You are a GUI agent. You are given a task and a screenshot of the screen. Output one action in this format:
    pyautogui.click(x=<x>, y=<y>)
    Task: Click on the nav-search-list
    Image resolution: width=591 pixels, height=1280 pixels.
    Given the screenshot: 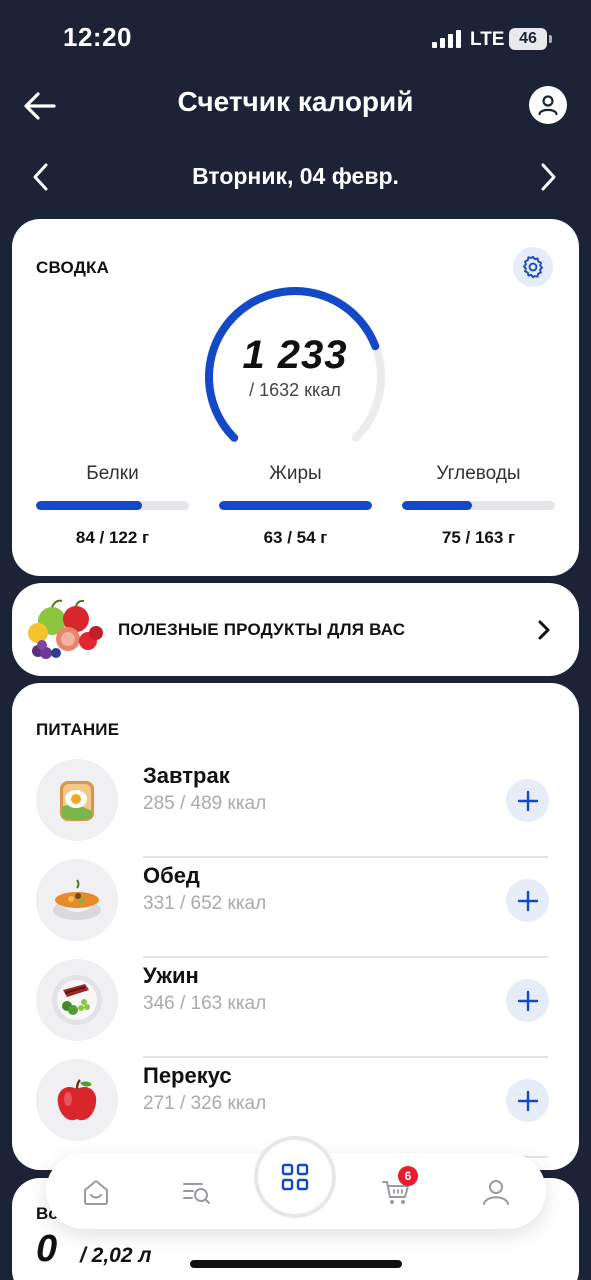 What is the action you would take?
    pyautogui.click(x=196, y=1192)
    